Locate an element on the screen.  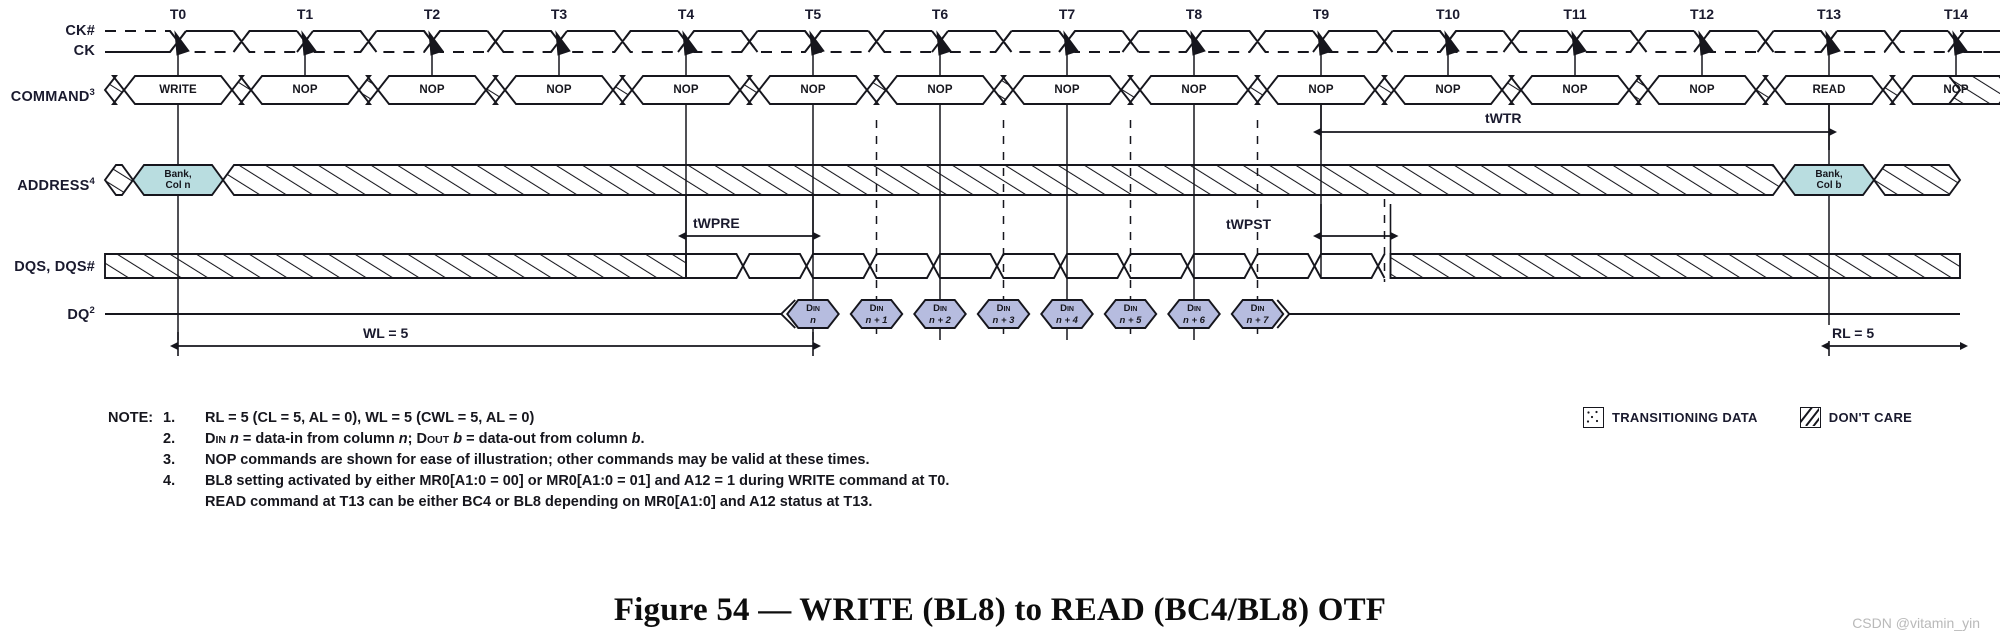
timing-label-rl: RL = 5 is located at coordinates (1853, 333).